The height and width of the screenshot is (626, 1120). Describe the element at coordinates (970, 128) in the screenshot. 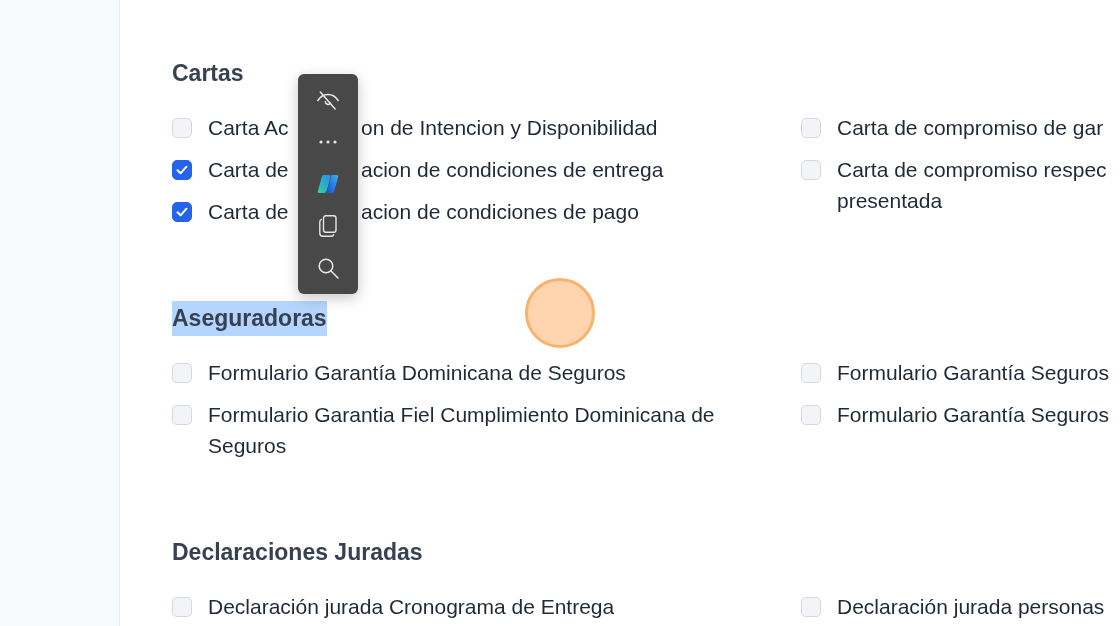

I see `checkbox-label: Carta de compromiso de gar` at that location.